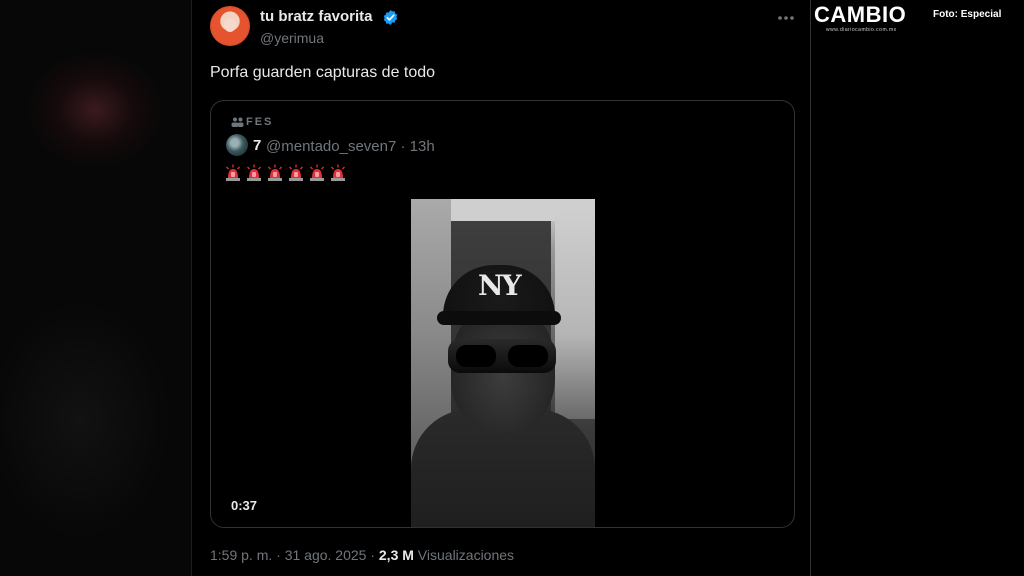  Describe the element at coordinates (390, 17) in the screenshot. I see `verified-badge-icon` at that location.